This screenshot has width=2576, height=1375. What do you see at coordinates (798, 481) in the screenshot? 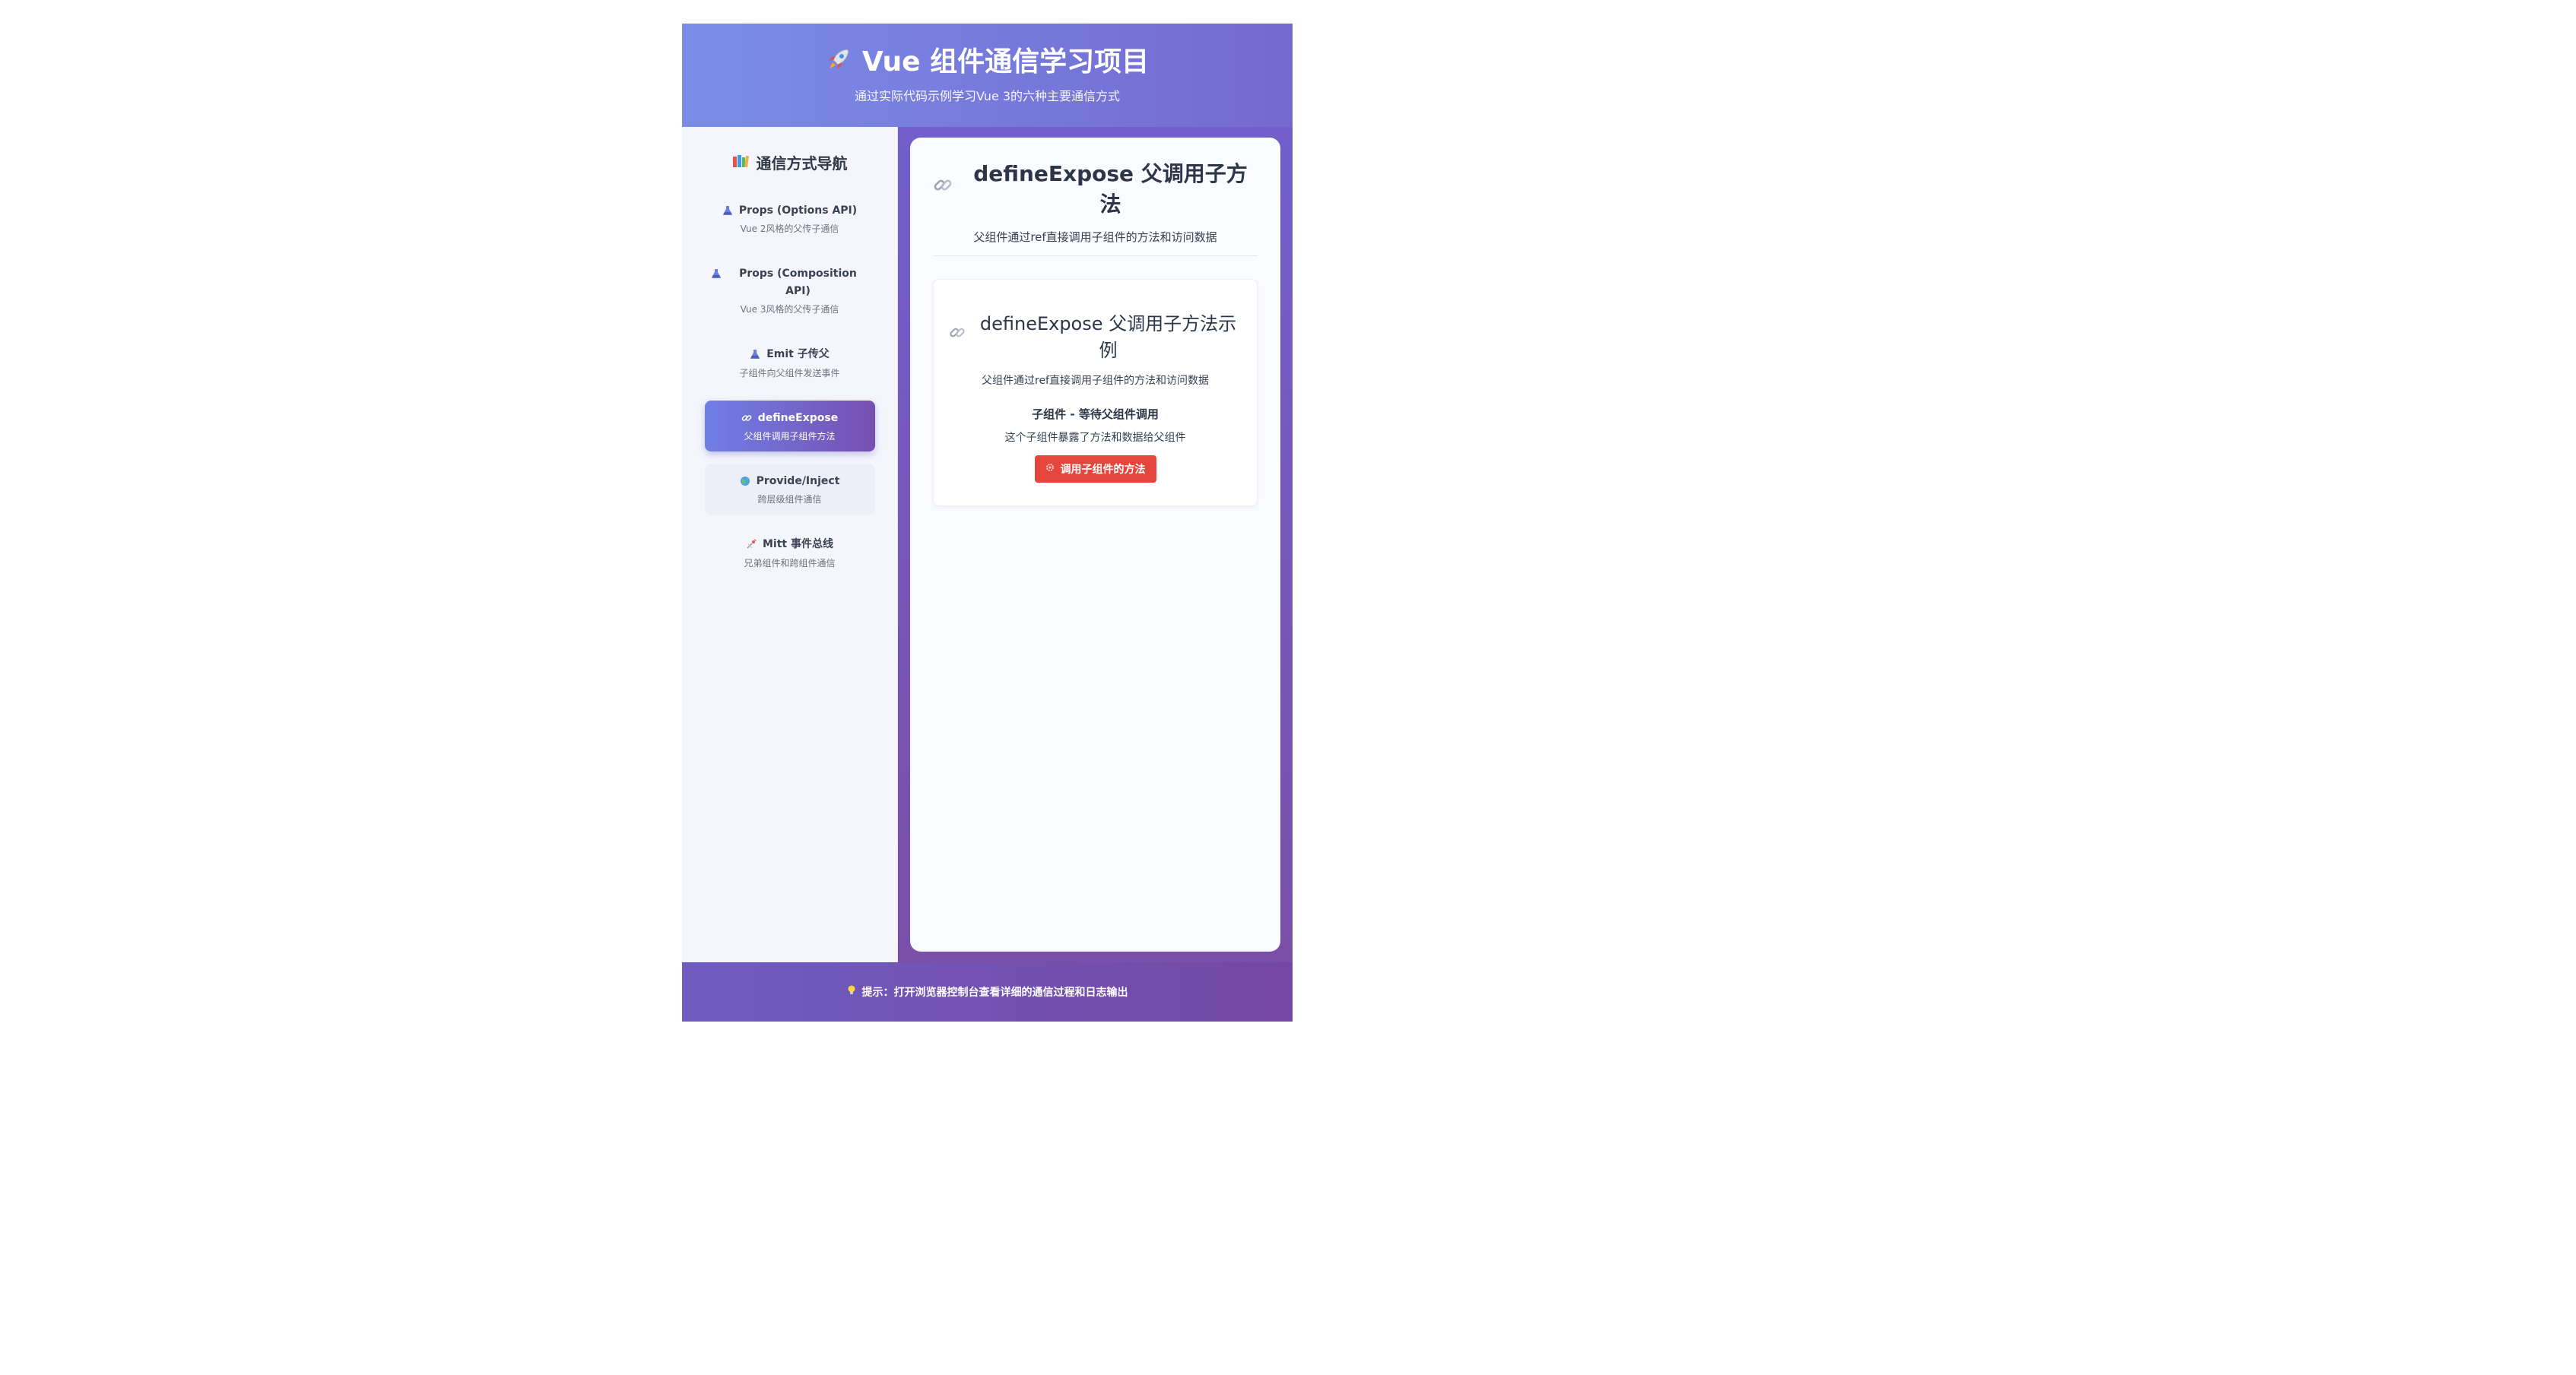
I see `sidebar-item-label: Provide/Inject` at bounding box center [798, 481].